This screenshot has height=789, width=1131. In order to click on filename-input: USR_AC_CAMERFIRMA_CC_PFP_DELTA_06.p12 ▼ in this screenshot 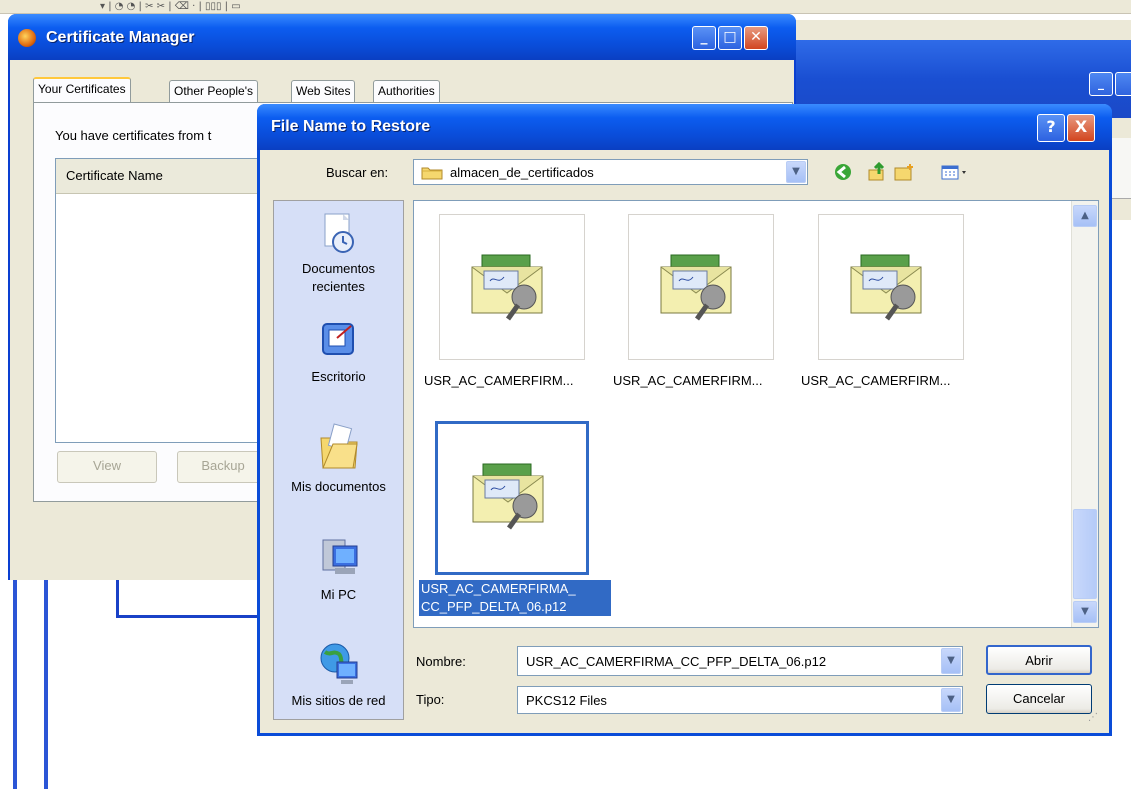, I will do `click(740, 661)`.